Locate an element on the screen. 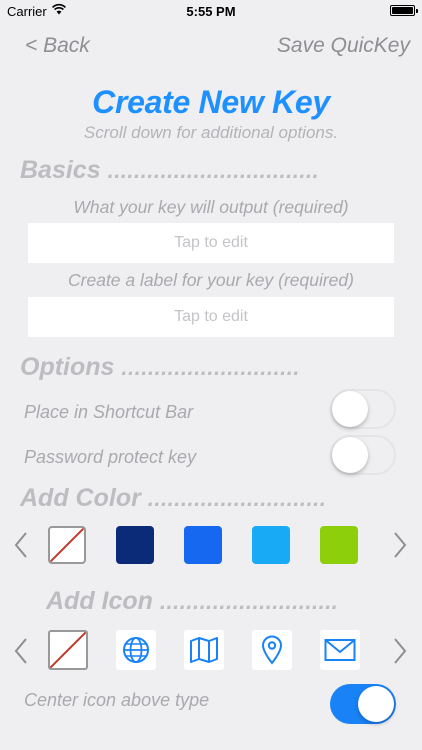 The width and height of the screenshot is (422, 750). icon-option-map is located at coordinates (204, 650).